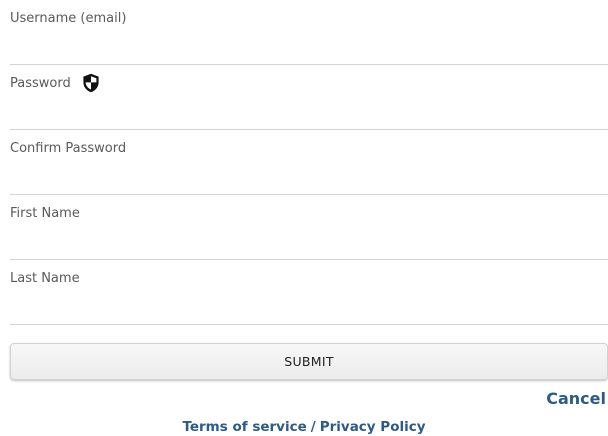 The height and width of the screenshot is (436, 608). I want to click on first-name-input, so click(309, 240).